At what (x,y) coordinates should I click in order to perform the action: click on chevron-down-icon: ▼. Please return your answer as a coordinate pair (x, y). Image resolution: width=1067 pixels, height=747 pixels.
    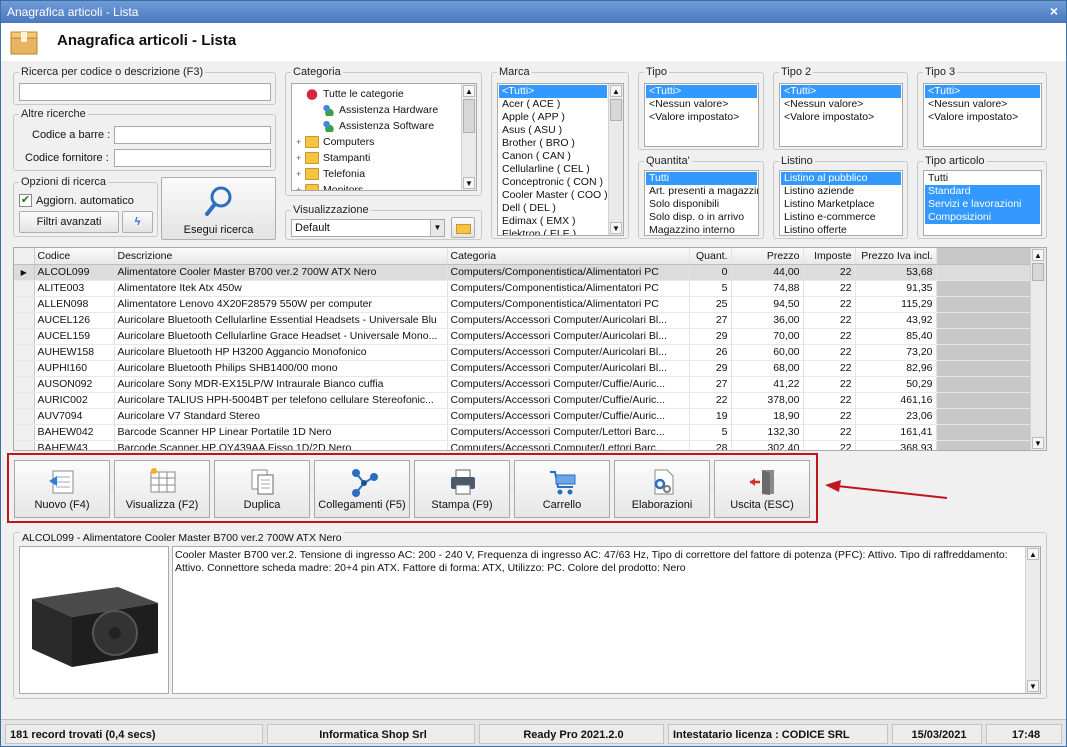
    Looking at the image, I should click on (437, 228).